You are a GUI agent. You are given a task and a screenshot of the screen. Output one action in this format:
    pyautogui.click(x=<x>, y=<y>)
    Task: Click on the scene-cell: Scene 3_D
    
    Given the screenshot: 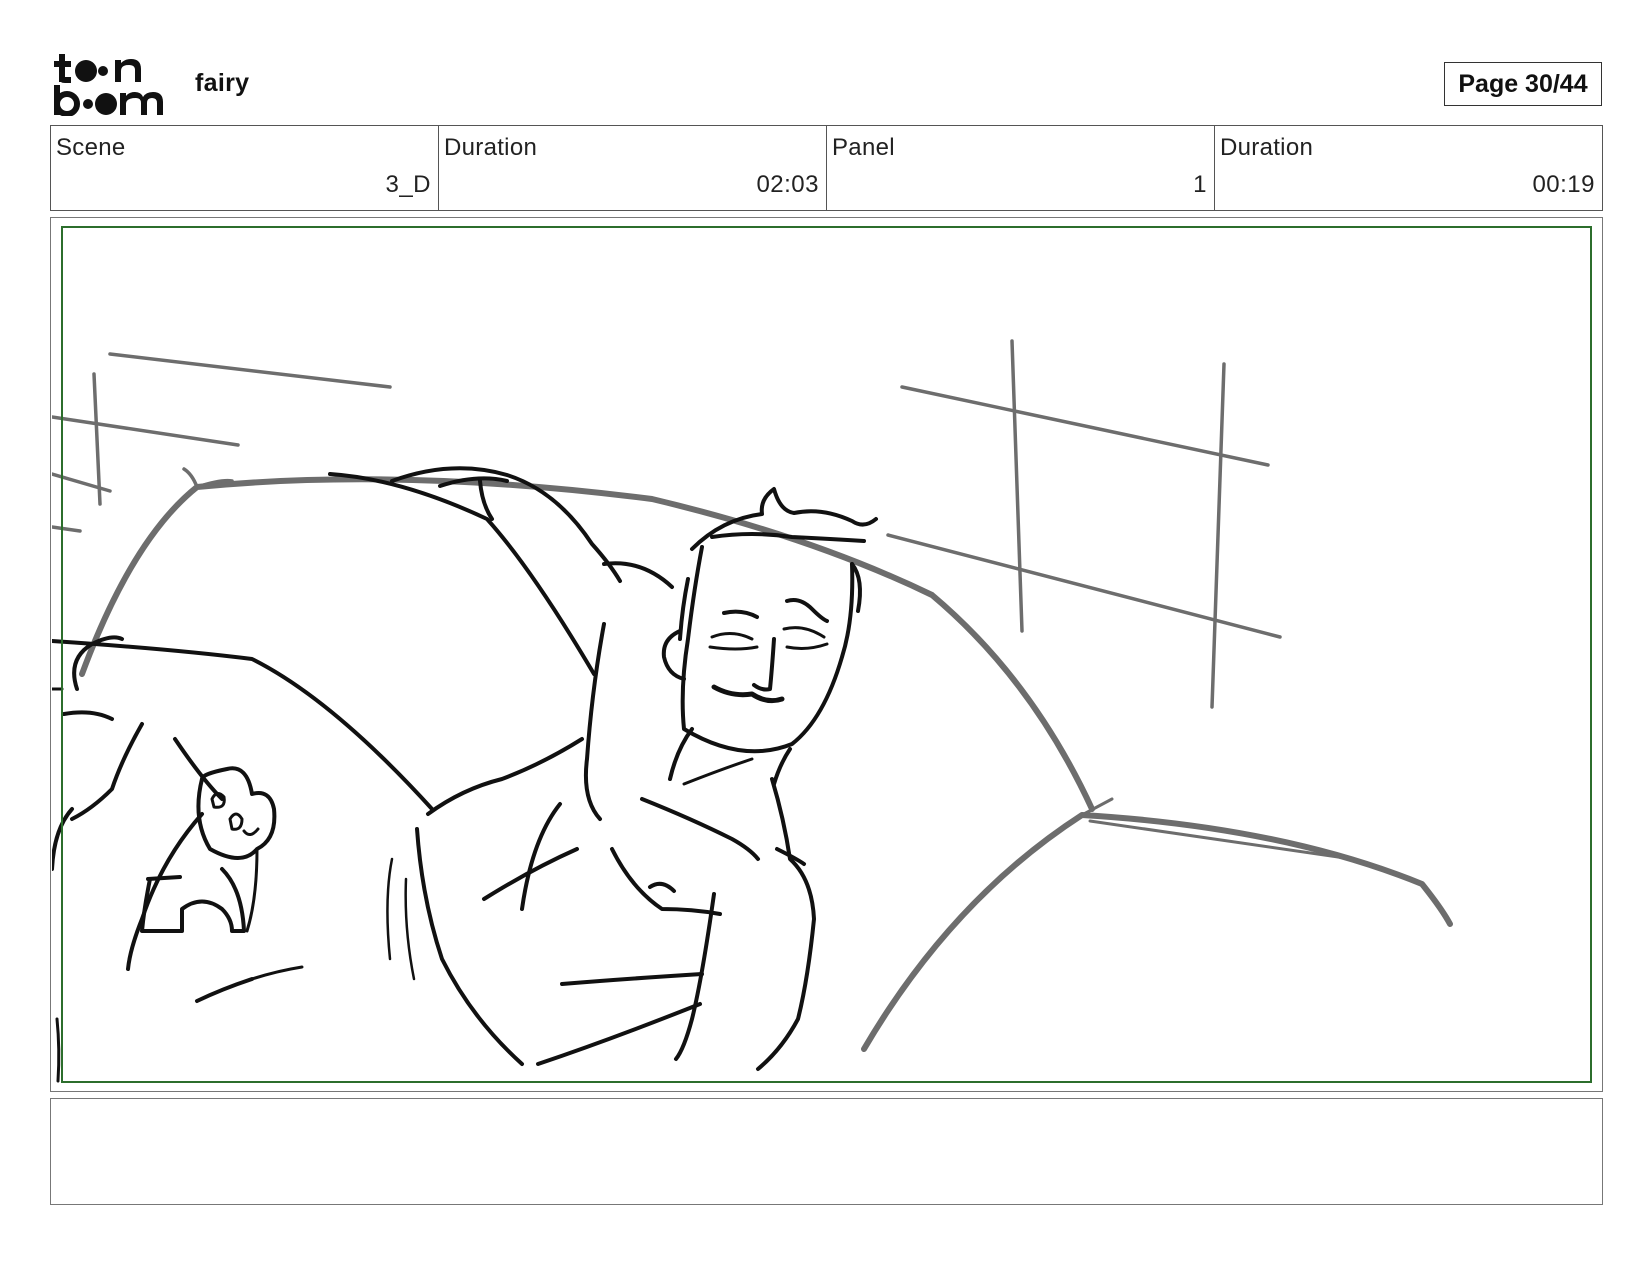 What is the action you would take?
    pyautogui.click(x=245, y=168)
    